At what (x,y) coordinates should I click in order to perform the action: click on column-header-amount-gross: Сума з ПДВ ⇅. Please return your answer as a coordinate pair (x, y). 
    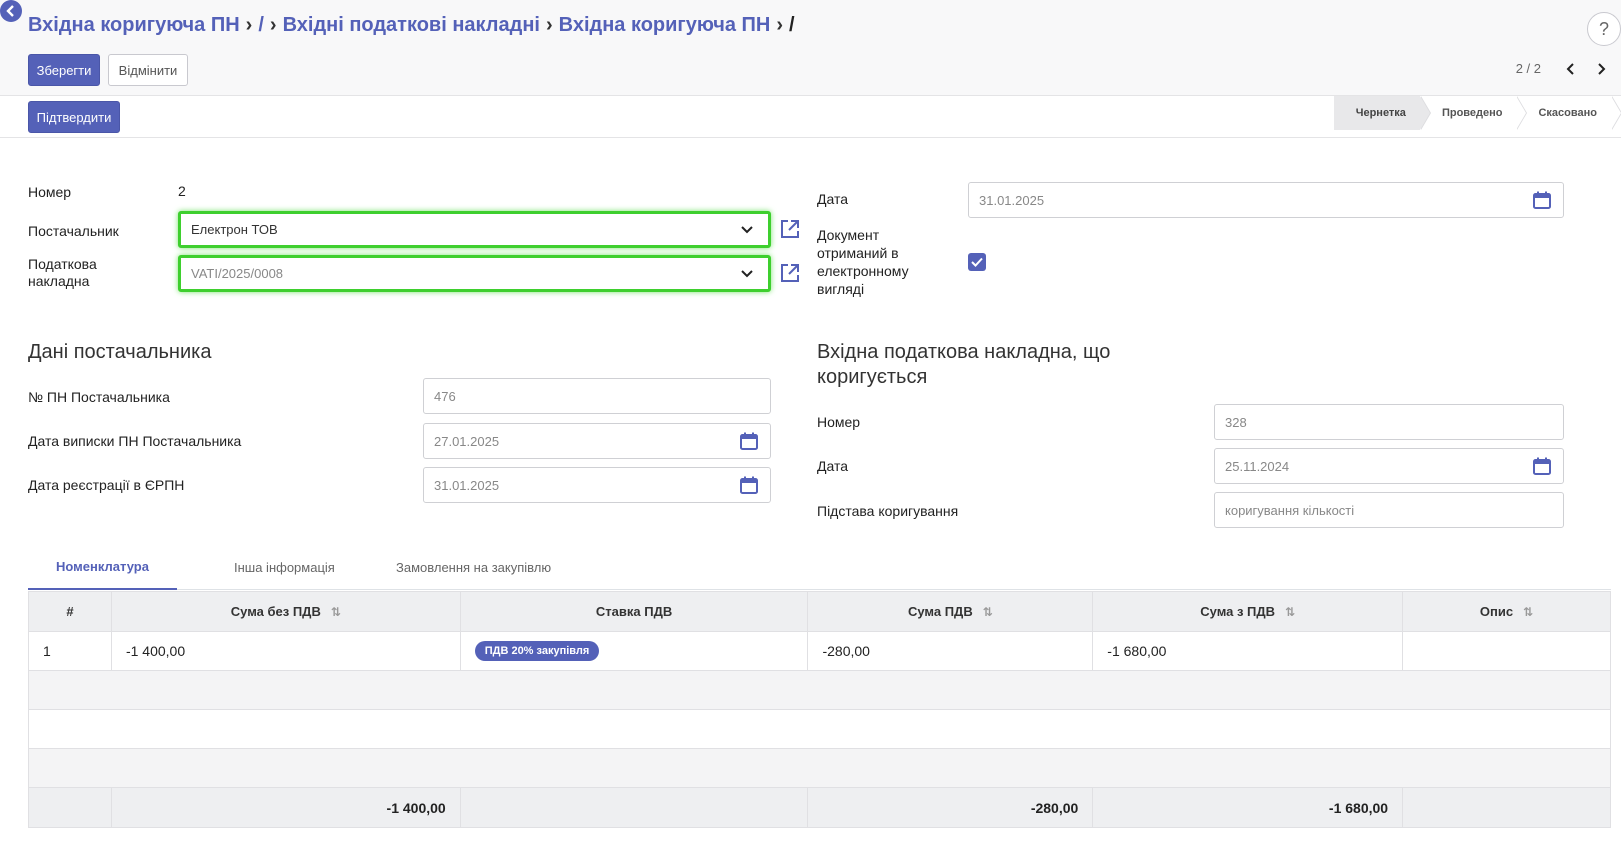
    Looking at the image, I should click on (1248, 611).